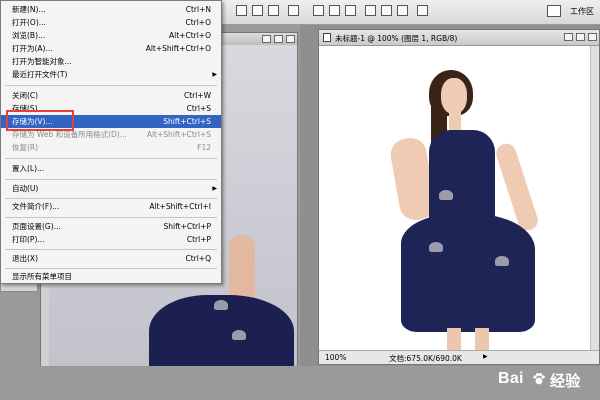  I want to click on distribute-bottom-icon, so click(350, 10).